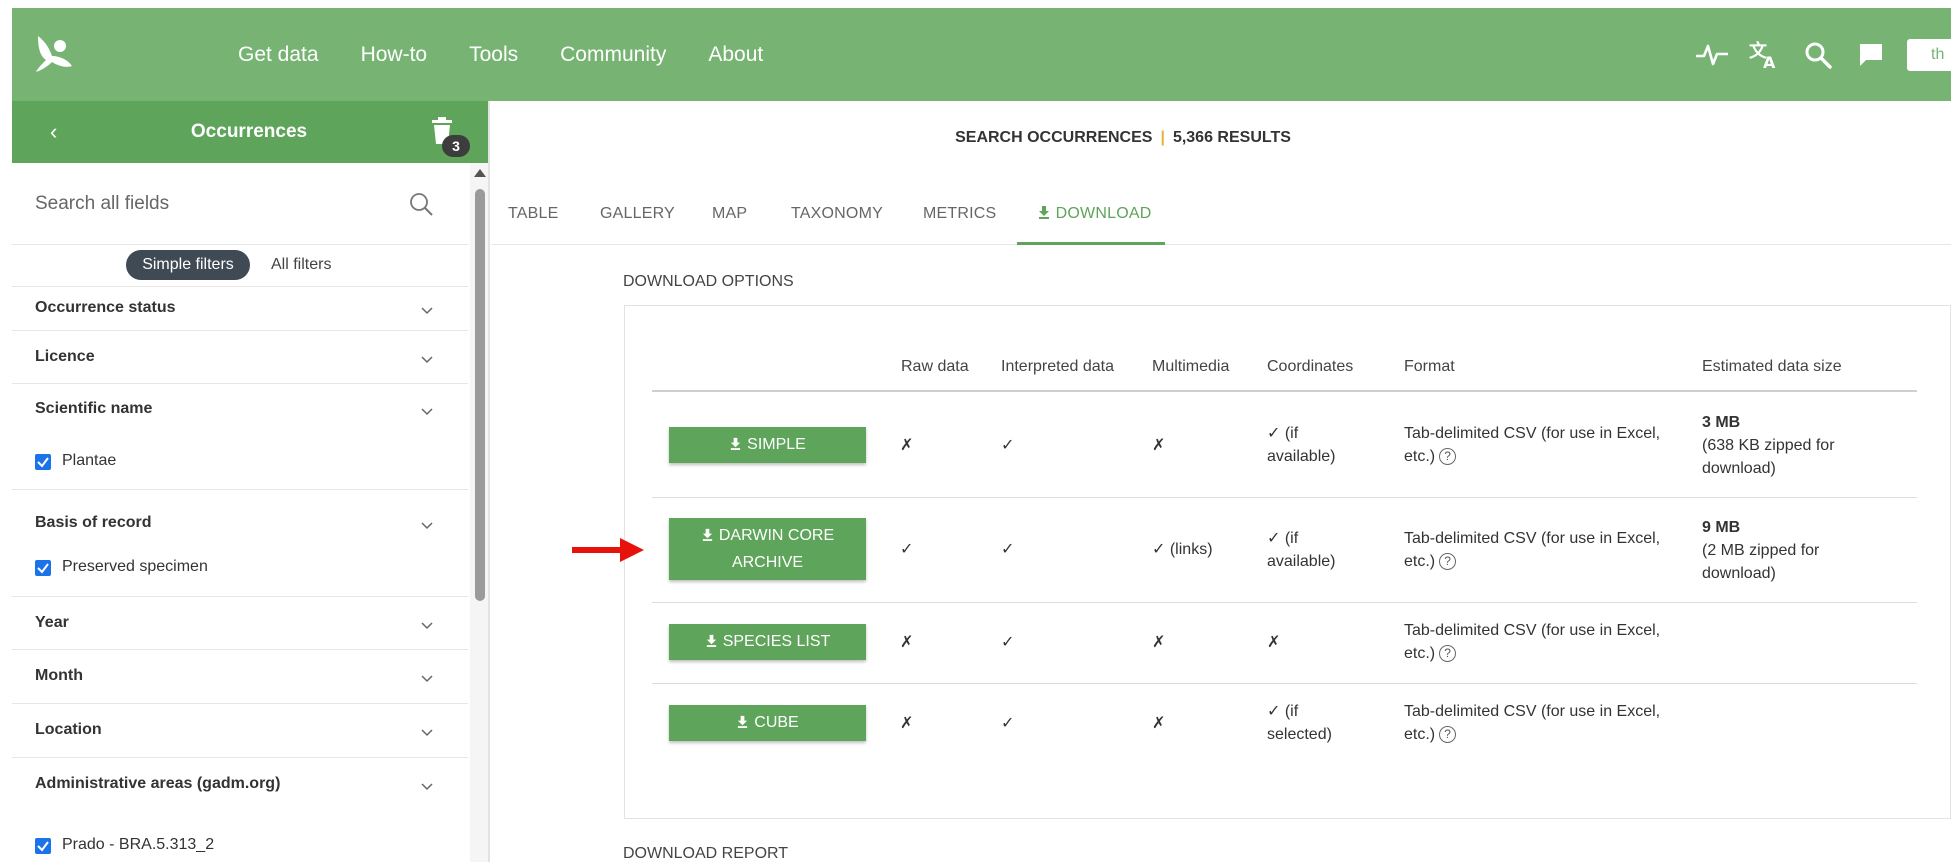 The width and height of the screenshot is (1951, 862). What do you see at coordinates (102, 204) in the screenshot?
I see `search-input: Search all fields` at bounding box center [102, 204].